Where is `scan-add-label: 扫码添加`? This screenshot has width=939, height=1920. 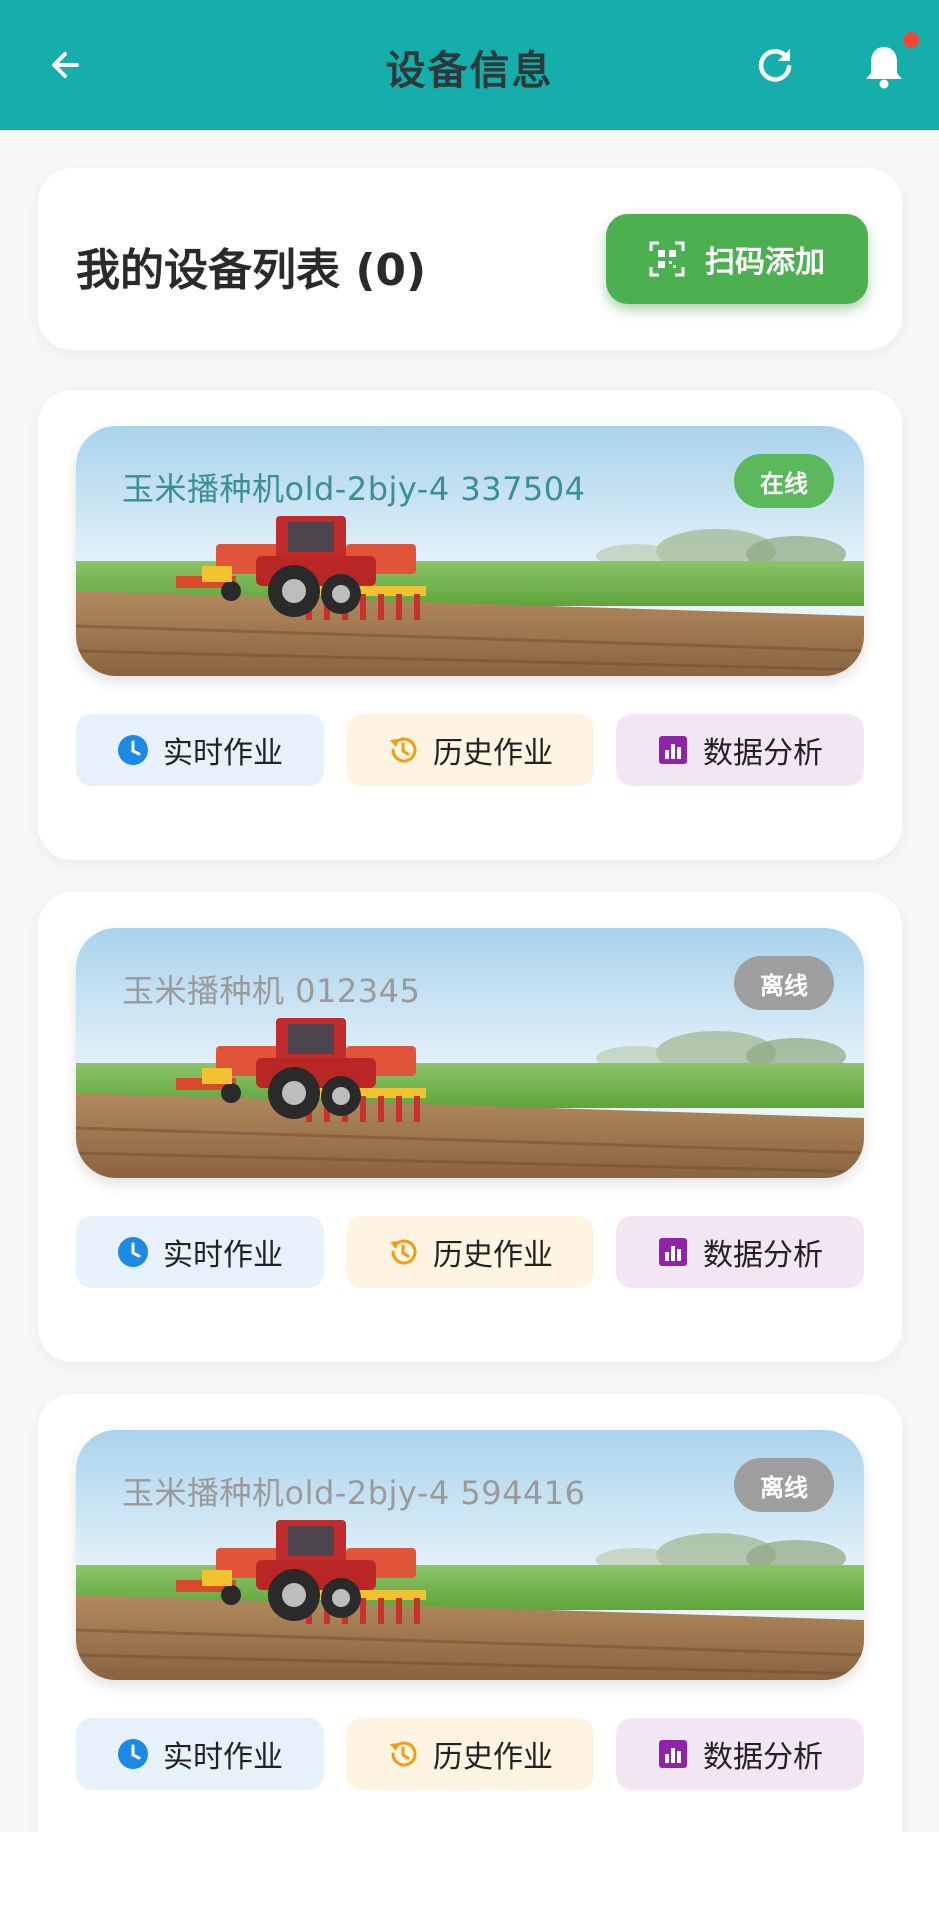 scan-add-label: 扫码添加 is located at coordinates (765, 262).